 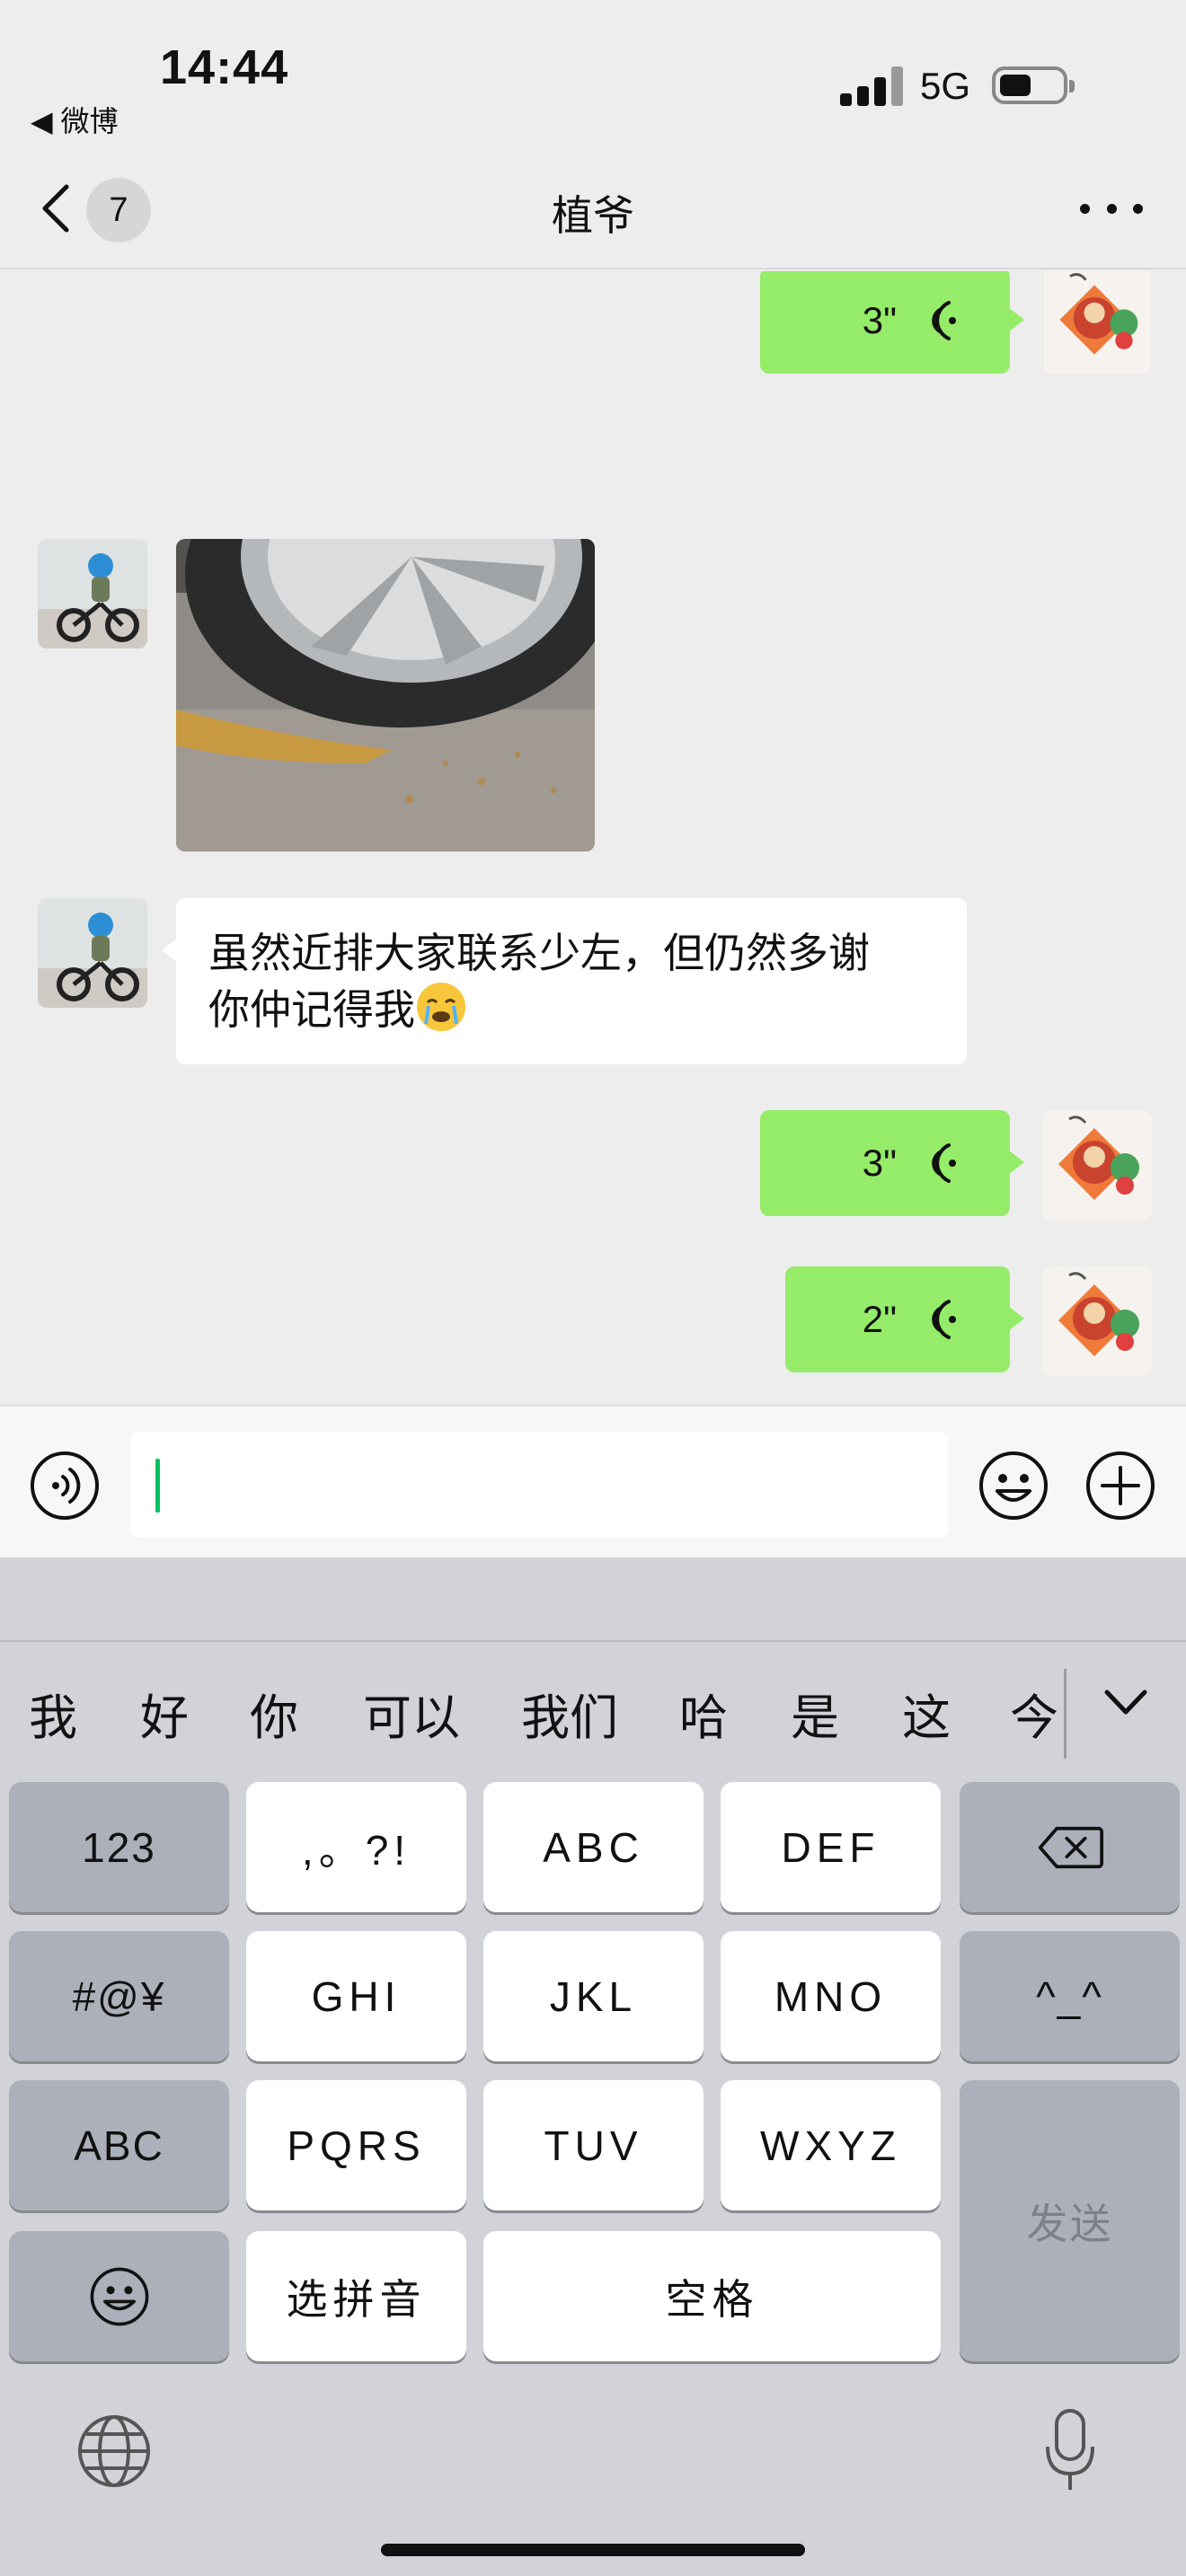 I want to click on candidate-word: 好, so click(x=164, y=1713).